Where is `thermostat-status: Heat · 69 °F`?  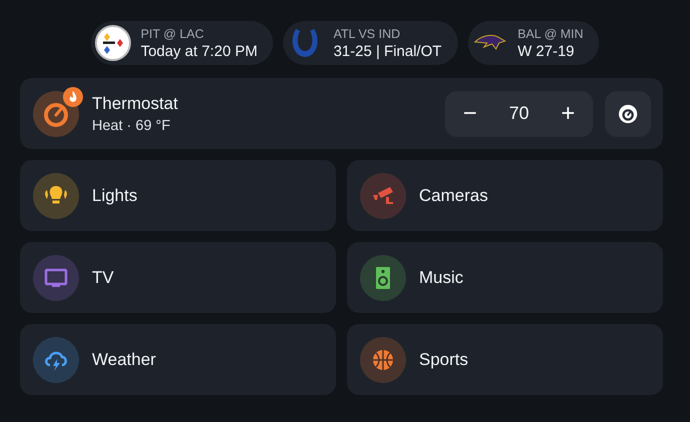 thermostat-status: Heat · 69 °F is located at coordinates (132, 126).